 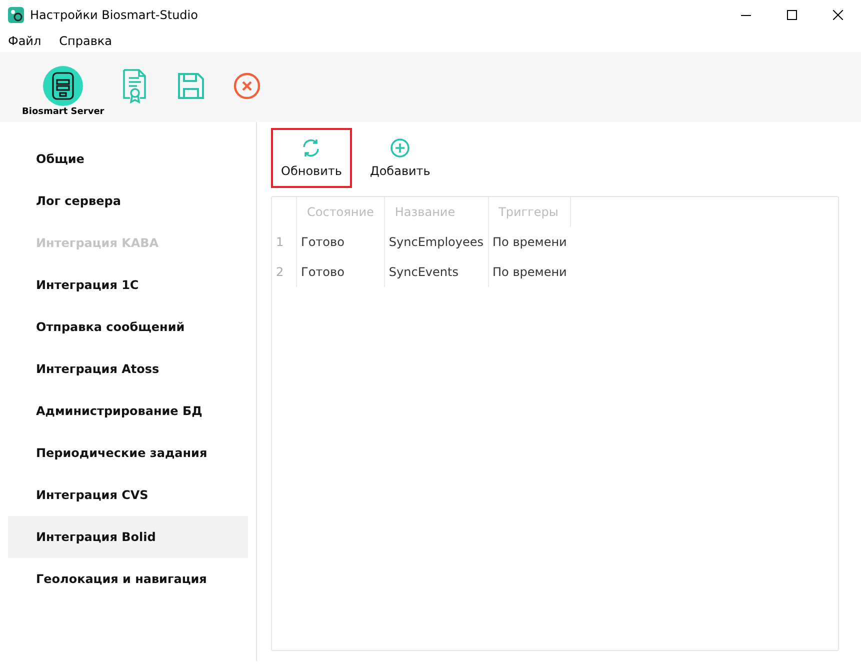 What do you see at coordinates (128, 285) in the screenshot?
I see `sidebar-item: Интеграция 1C` at bounding box center [128, 285].